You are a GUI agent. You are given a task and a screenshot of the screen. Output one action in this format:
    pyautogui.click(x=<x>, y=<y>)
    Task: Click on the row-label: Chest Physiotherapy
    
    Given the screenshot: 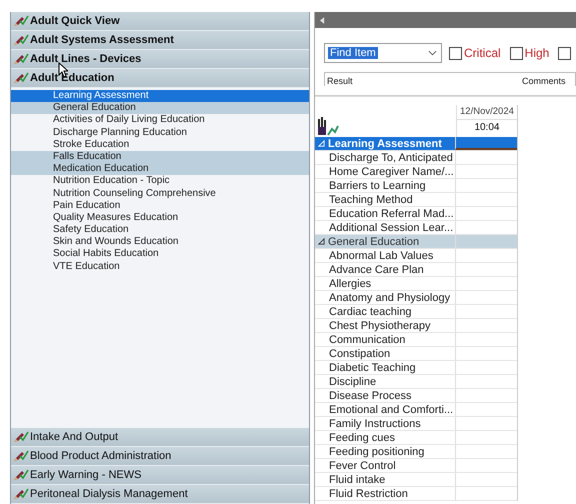 What is the action you would take?
    pyautogui.click(x=380, y=325)
    